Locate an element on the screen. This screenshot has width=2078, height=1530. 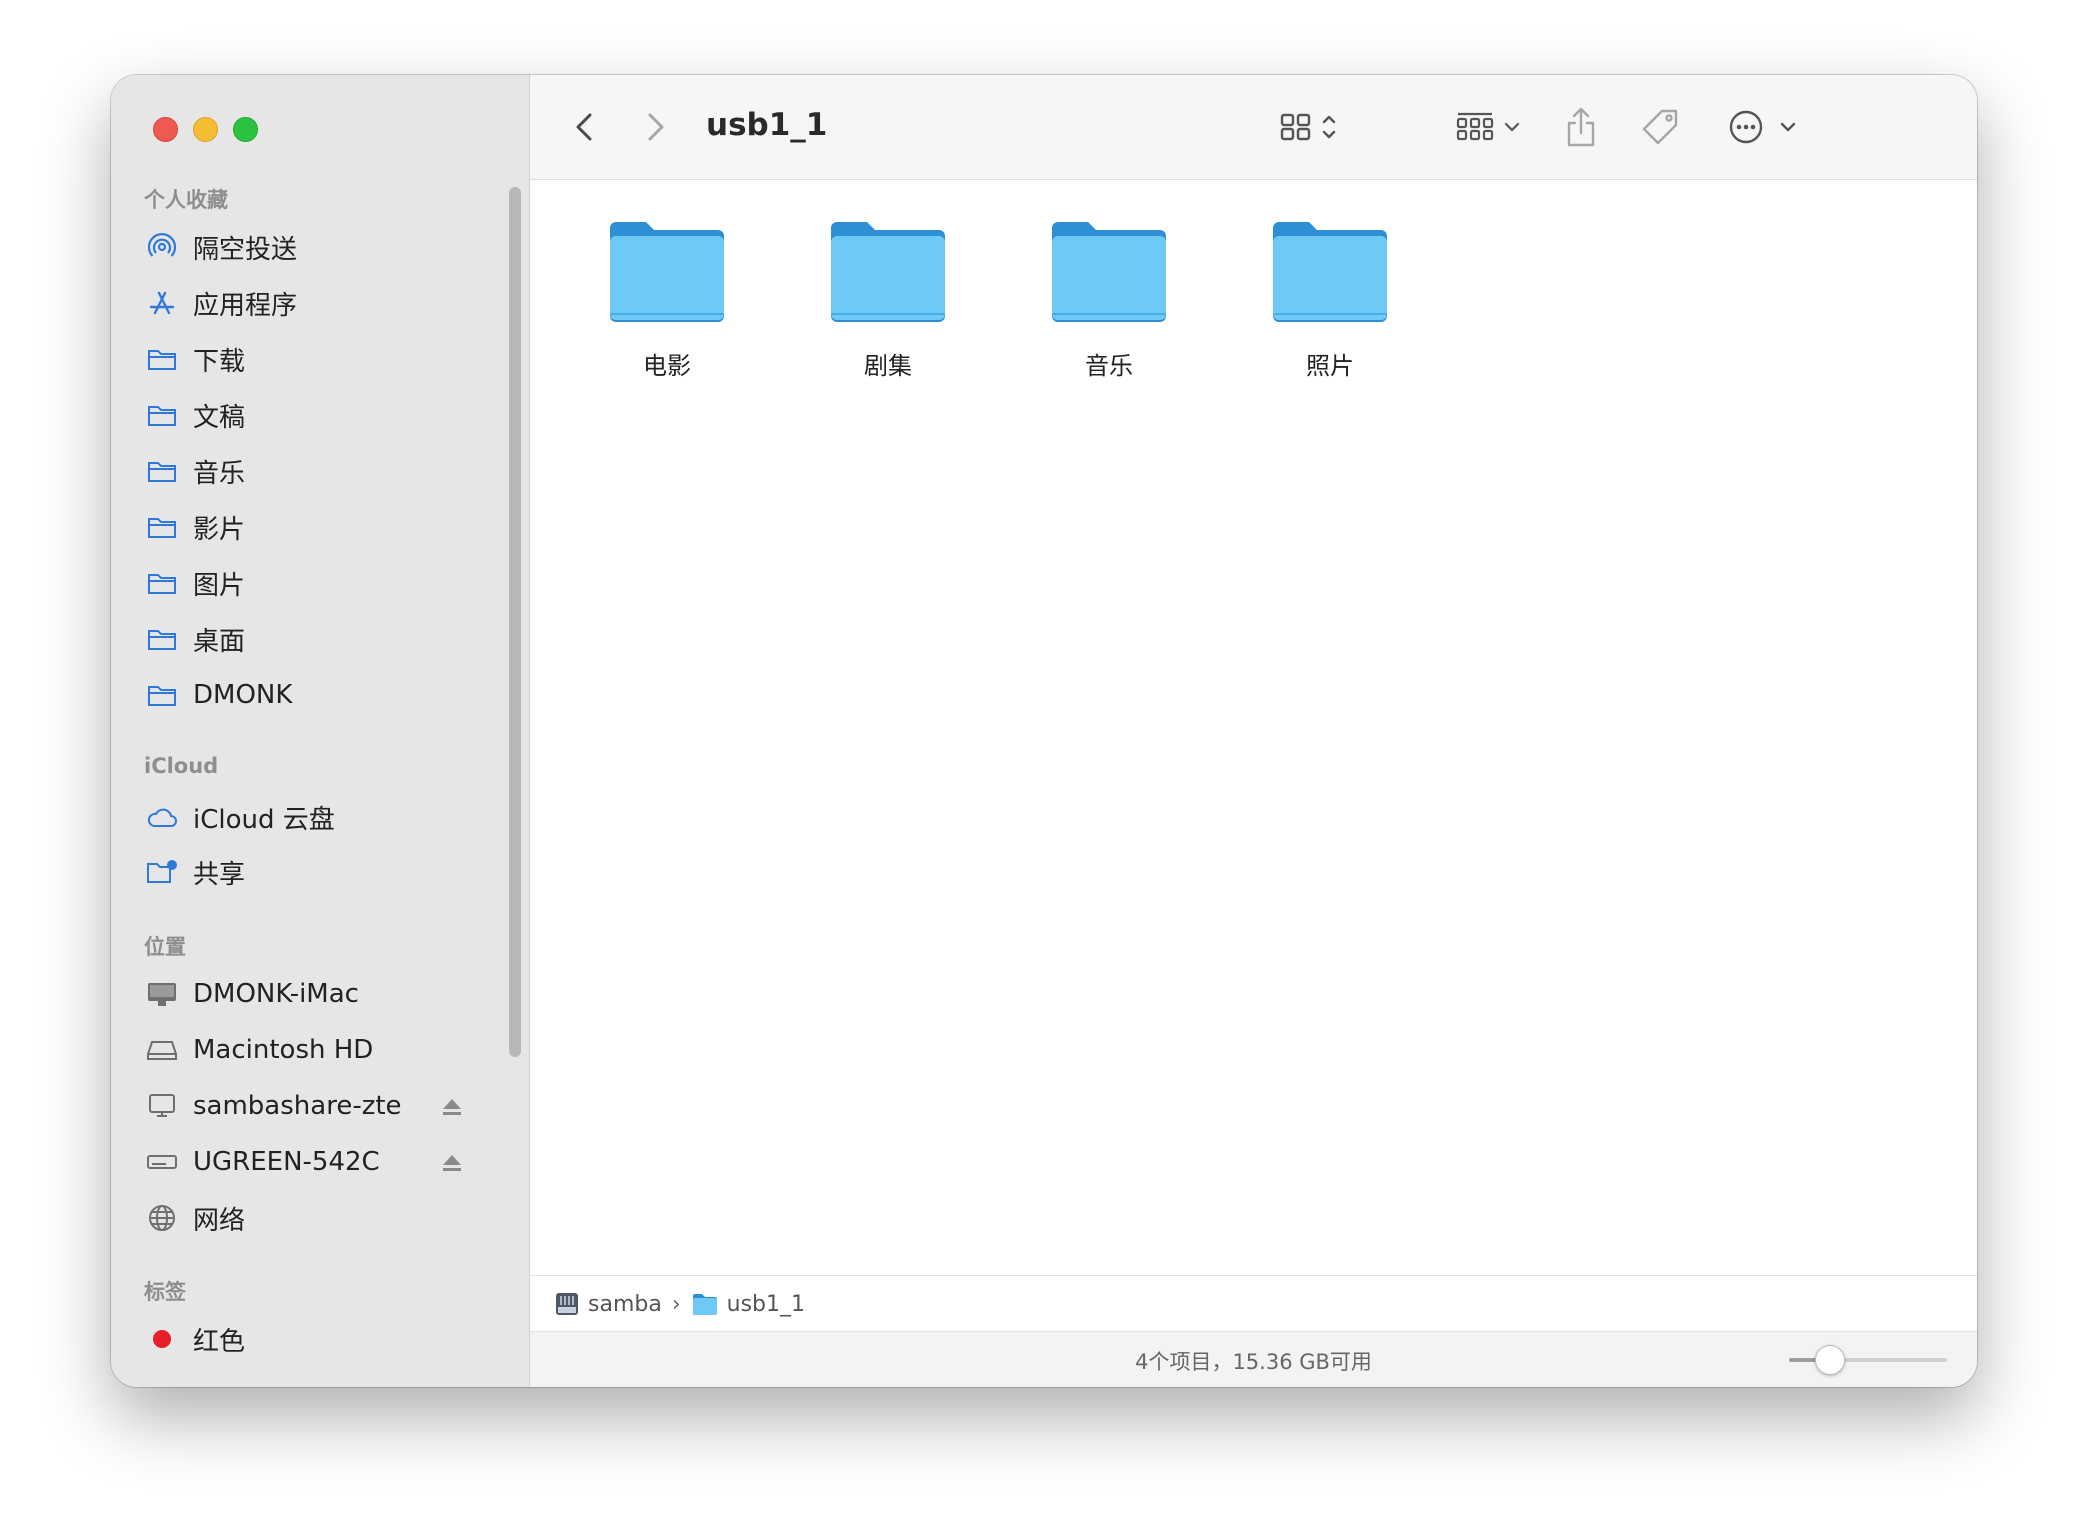
folder-item: 音乐 is located at coordinates (1109, 300).